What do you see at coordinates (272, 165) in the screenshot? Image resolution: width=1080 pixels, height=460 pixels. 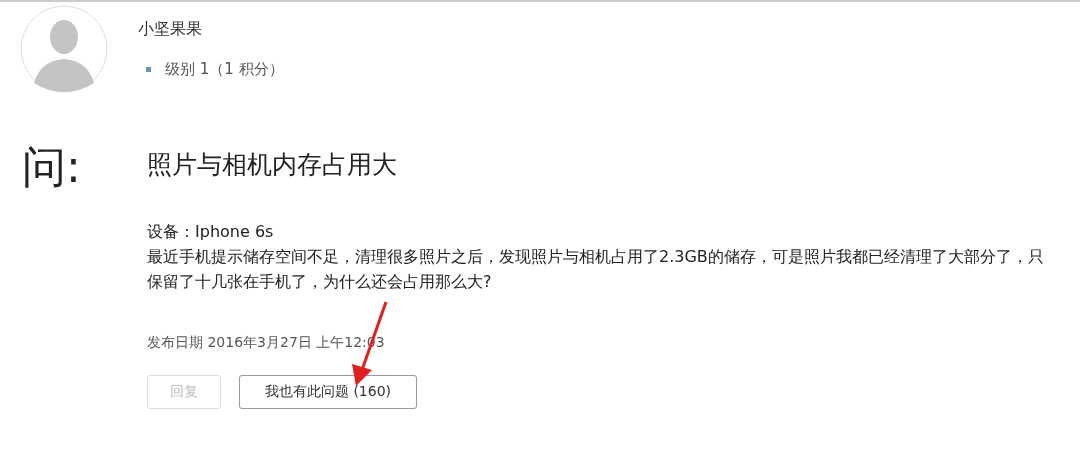 I see `question-title: 照片与相机内存占用大` at bounding box center [272, 165].